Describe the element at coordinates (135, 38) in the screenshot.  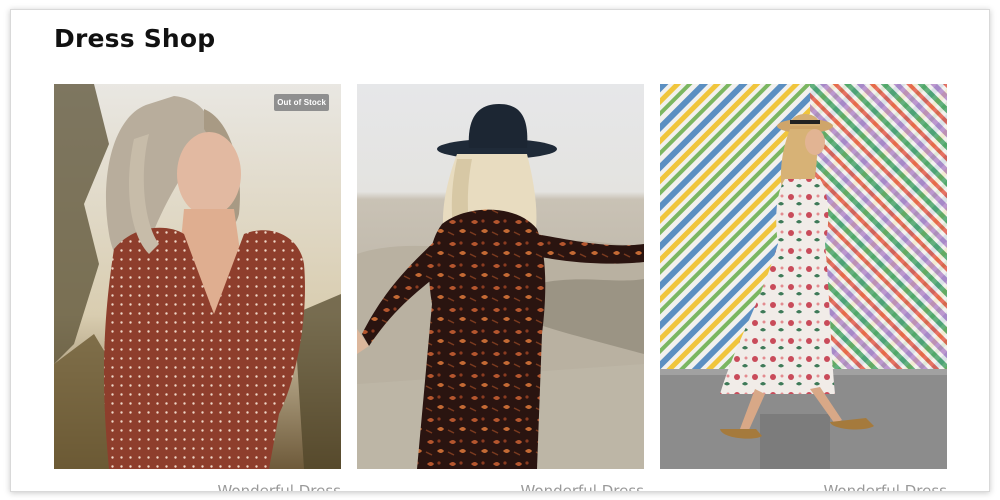
I see `page-title: Dress Shop` at that location.